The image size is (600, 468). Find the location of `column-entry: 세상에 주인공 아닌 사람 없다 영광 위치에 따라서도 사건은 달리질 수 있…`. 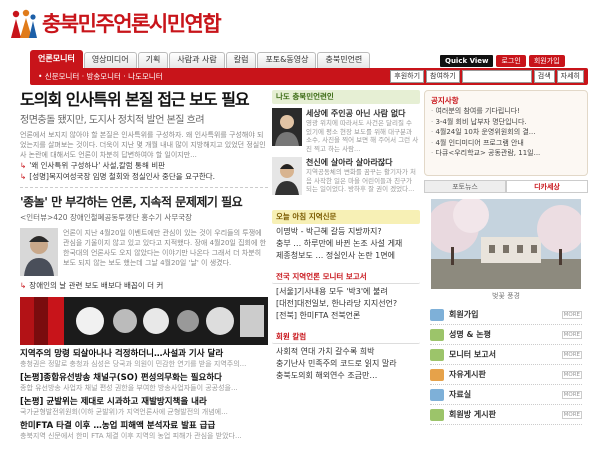

column-entry: 세상에 주인공 아닌 사람 없다 영광 위치에 따라서도 사건은 달리질 수 있… is located at coordinates (346, 130).